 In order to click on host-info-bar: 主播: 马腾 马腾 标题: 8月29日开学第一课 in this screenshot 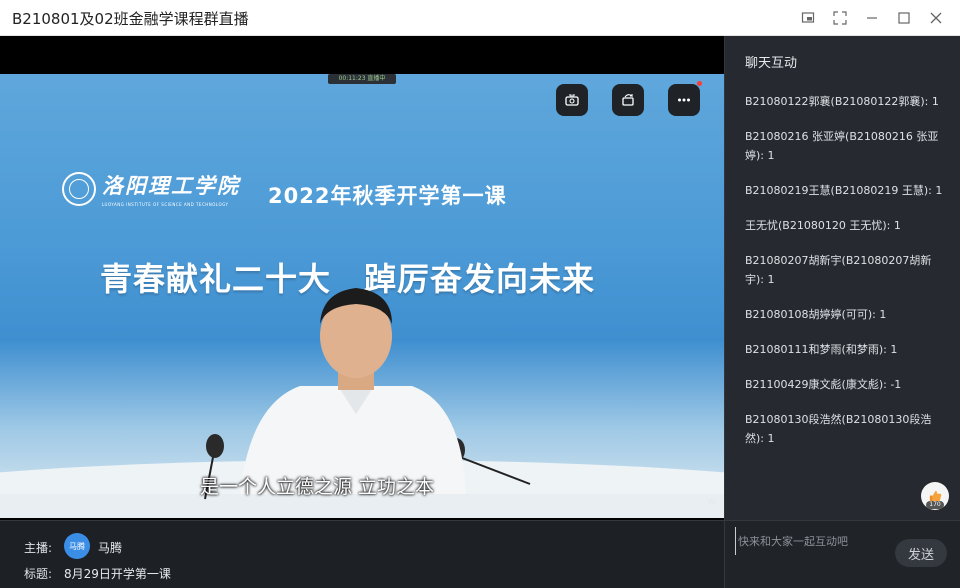, I will do `click(362, 554)`.